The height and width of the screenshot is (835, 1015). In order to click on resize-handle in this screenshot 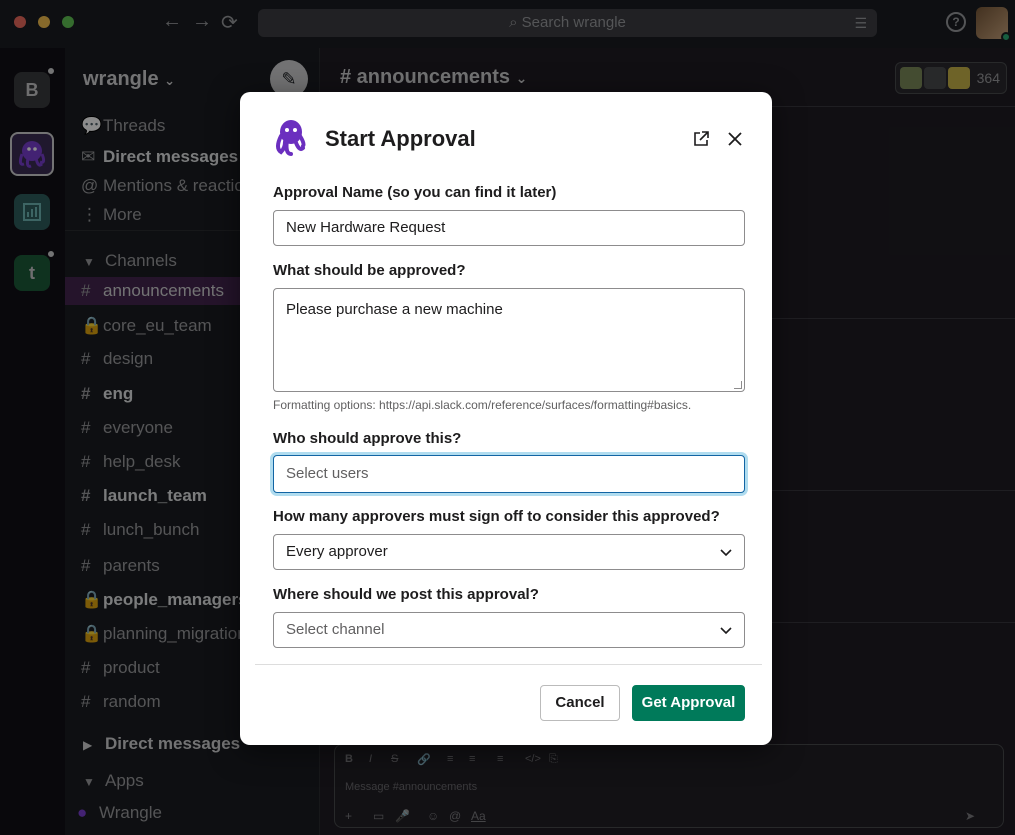, I will do `click(738, 385)`.